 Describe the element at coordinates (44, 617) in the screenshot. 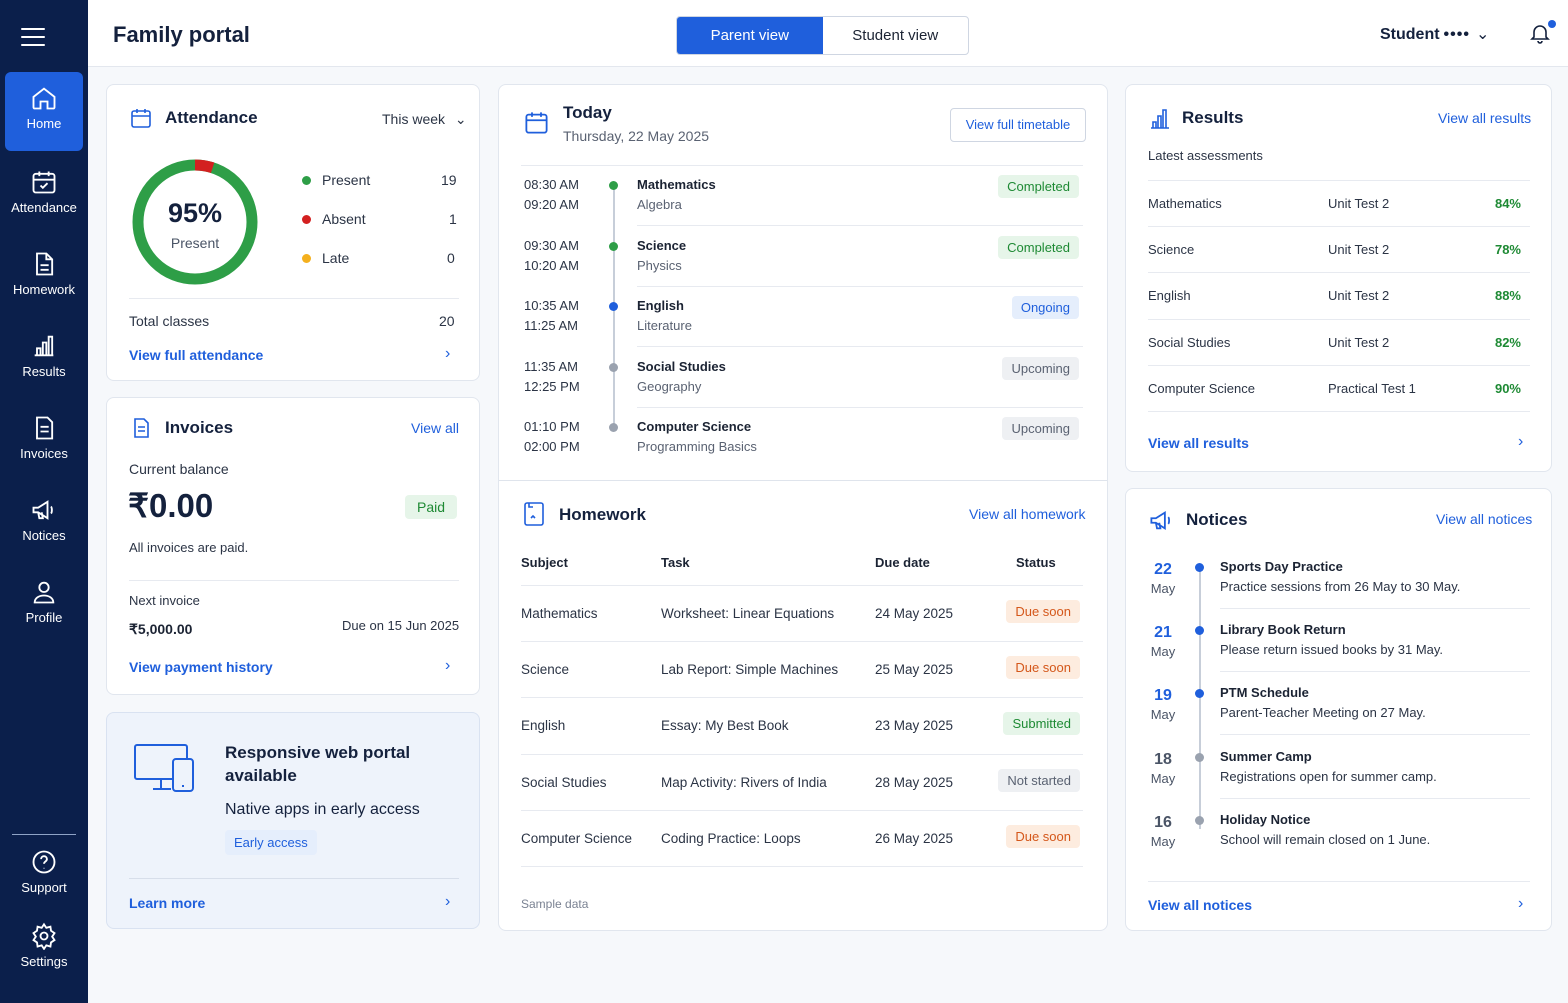

I see `sidebar-item-label: Profile` at that location.